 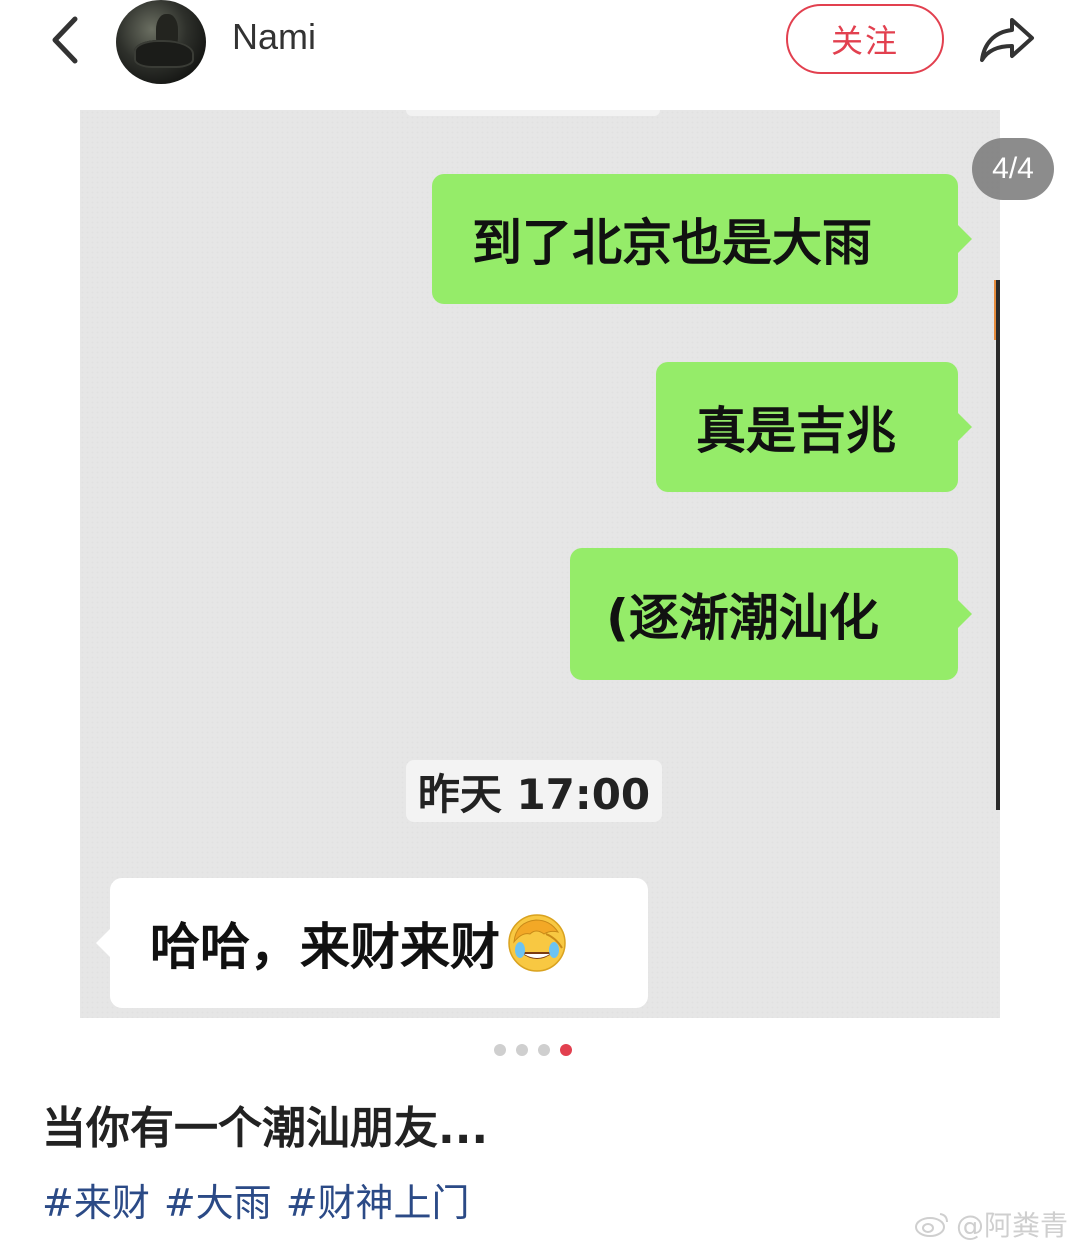 What do you see at coordinates (534, 791) in the screenshot?
I see `chat-timestamp: 昨天 17:00` at bounding box center [534, 791].